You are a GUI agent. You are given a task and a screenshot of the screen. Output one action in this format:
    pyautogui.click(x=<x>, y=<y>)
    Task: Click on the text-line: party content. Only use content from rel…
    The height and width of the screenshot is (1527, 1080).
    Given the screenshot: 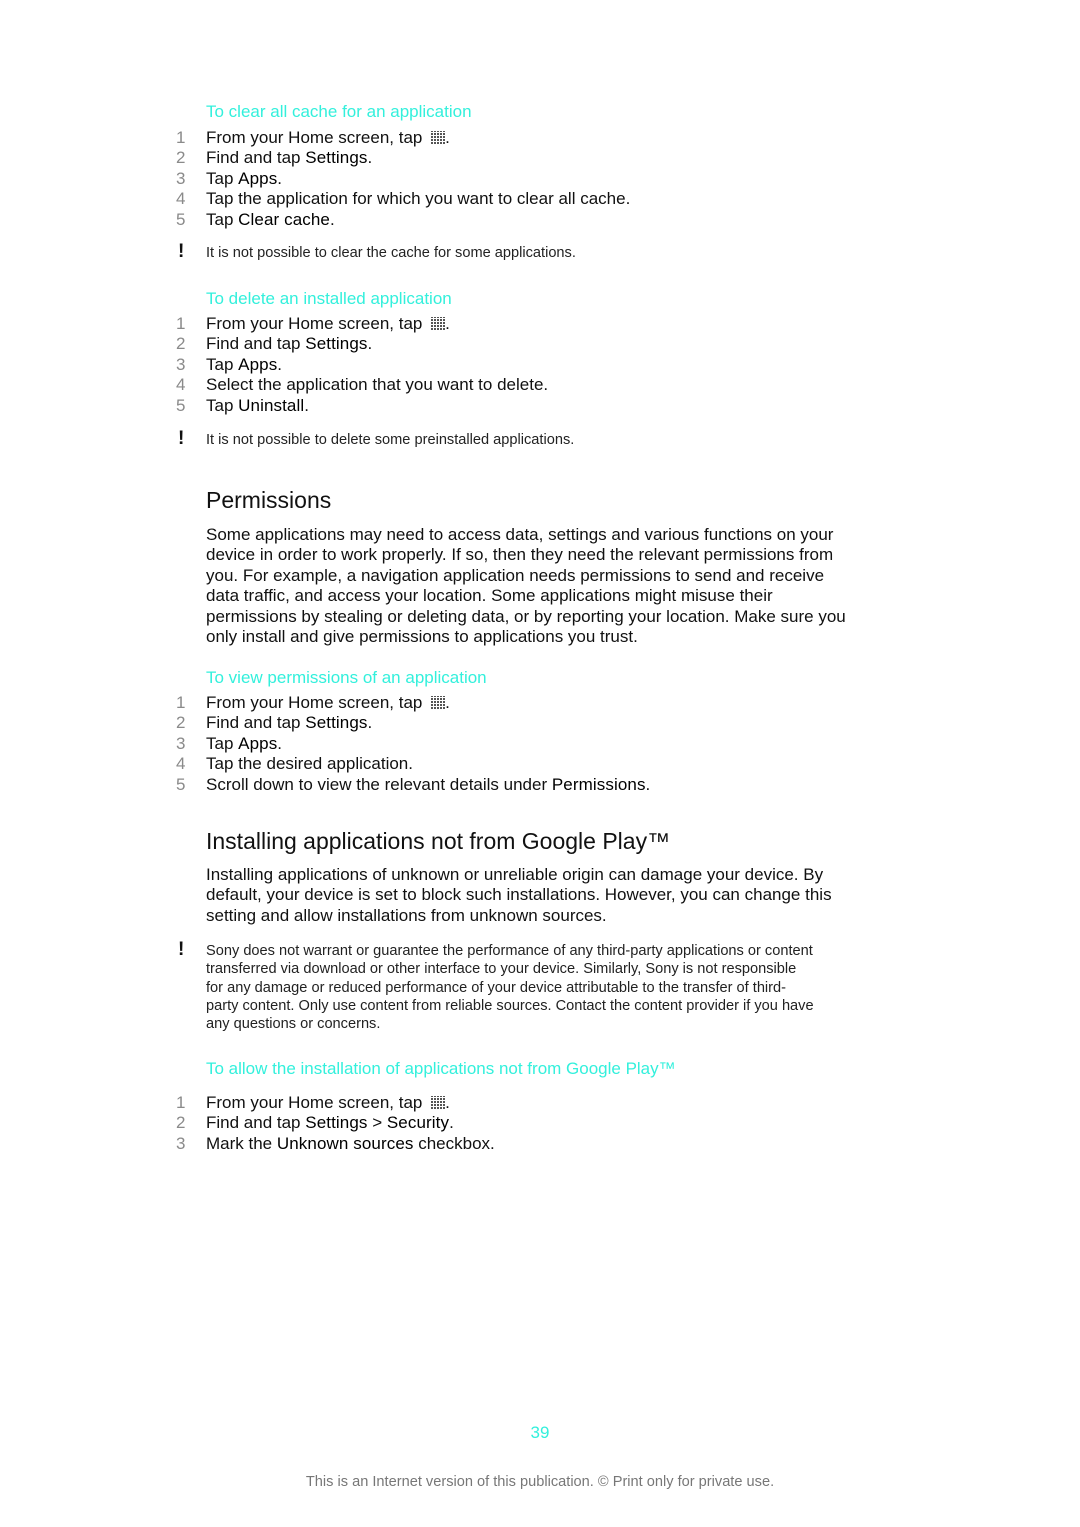 What is the action you would take?
    pyautogui.click(x=510, y=1005)
    